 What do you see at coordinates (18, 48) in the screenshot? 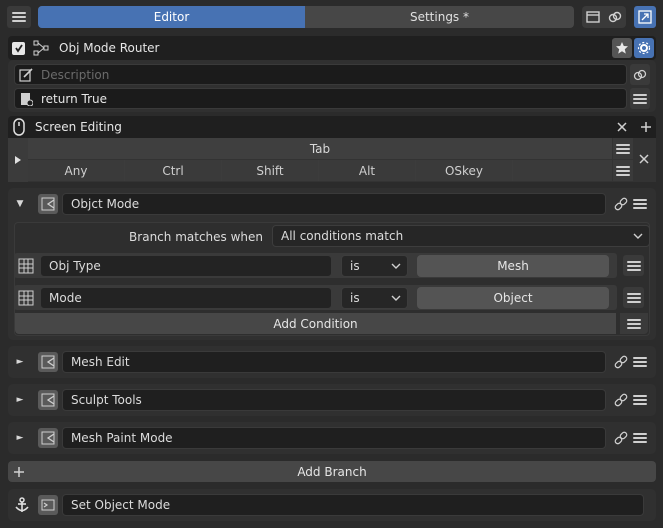
I see `checkbox-icon` at bounding box center [18, 48].